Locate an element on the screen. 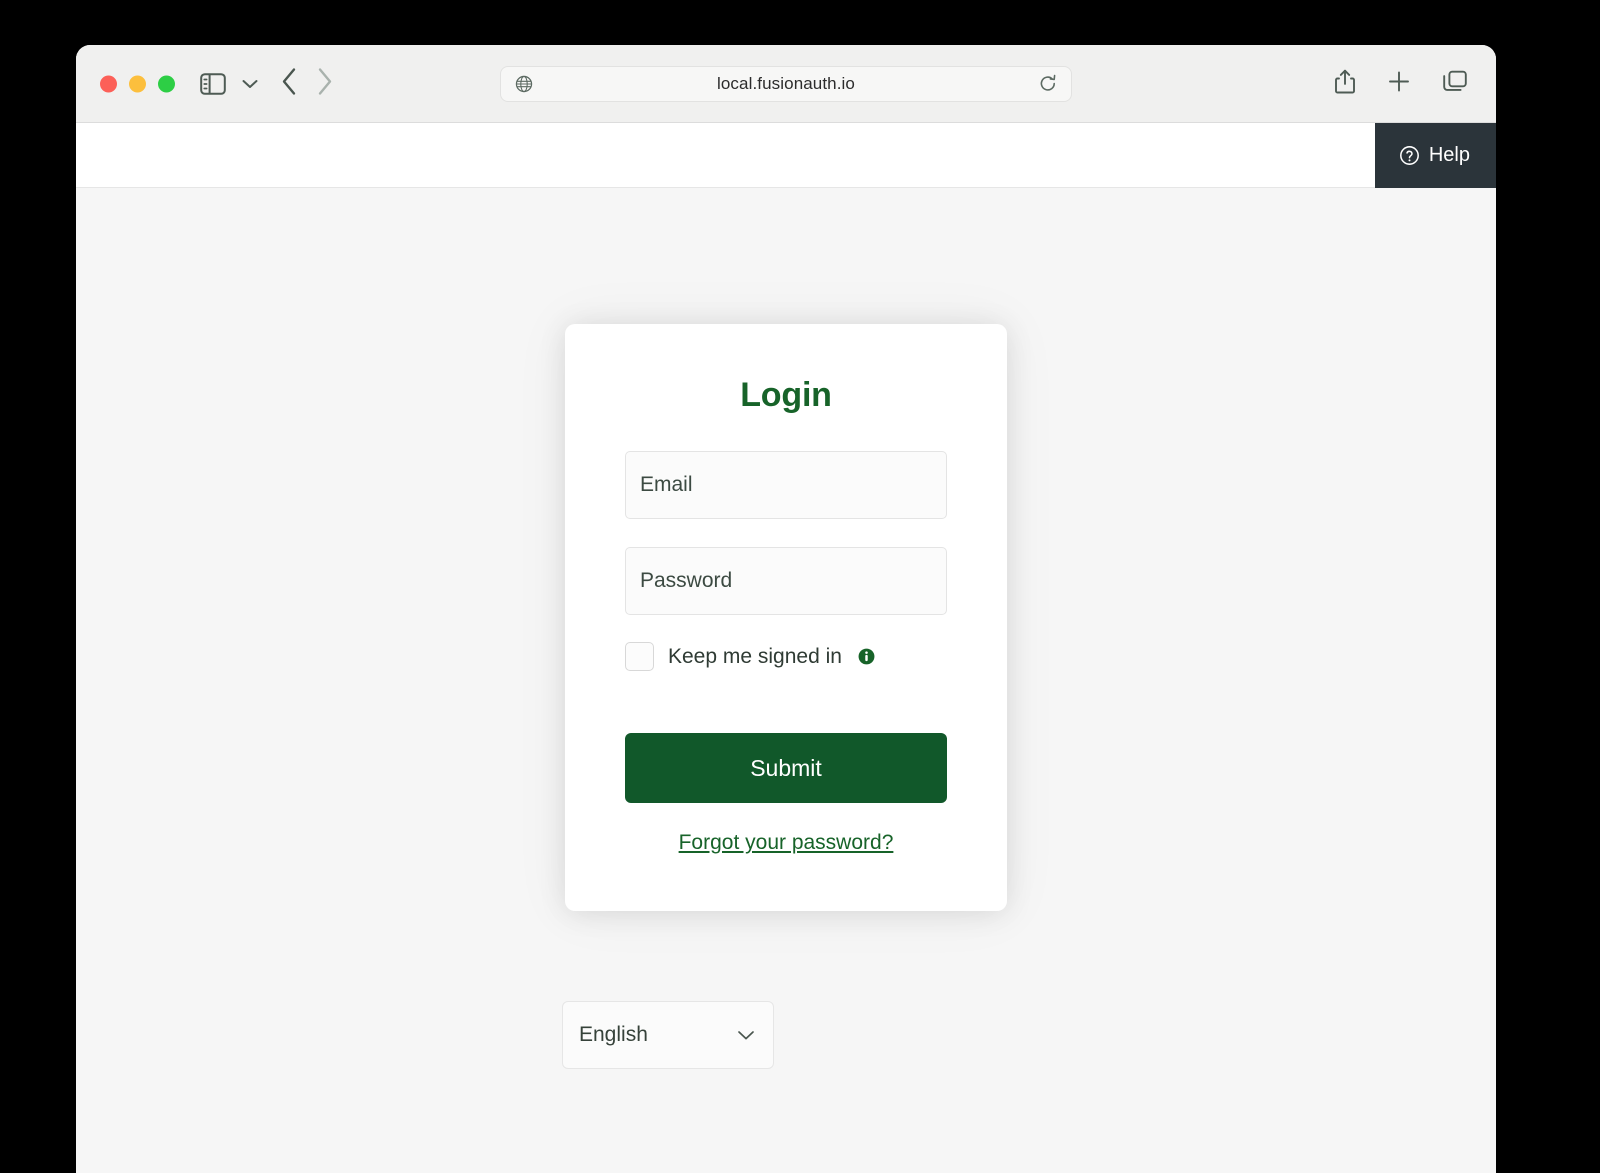 This screenshot has height=1173, width=1600. sidebar-toggle-icon is located at coordinates (213, 83).